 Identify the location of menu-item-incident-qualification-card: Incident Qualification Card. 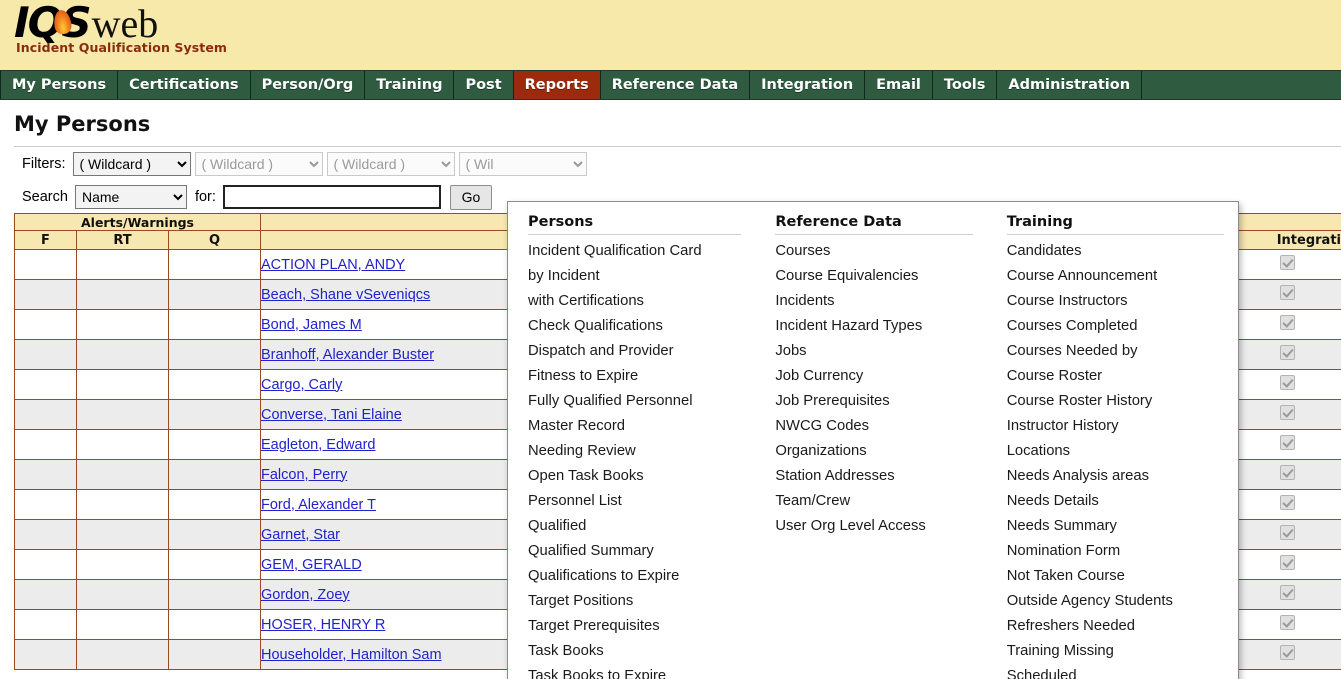
(634, 251).